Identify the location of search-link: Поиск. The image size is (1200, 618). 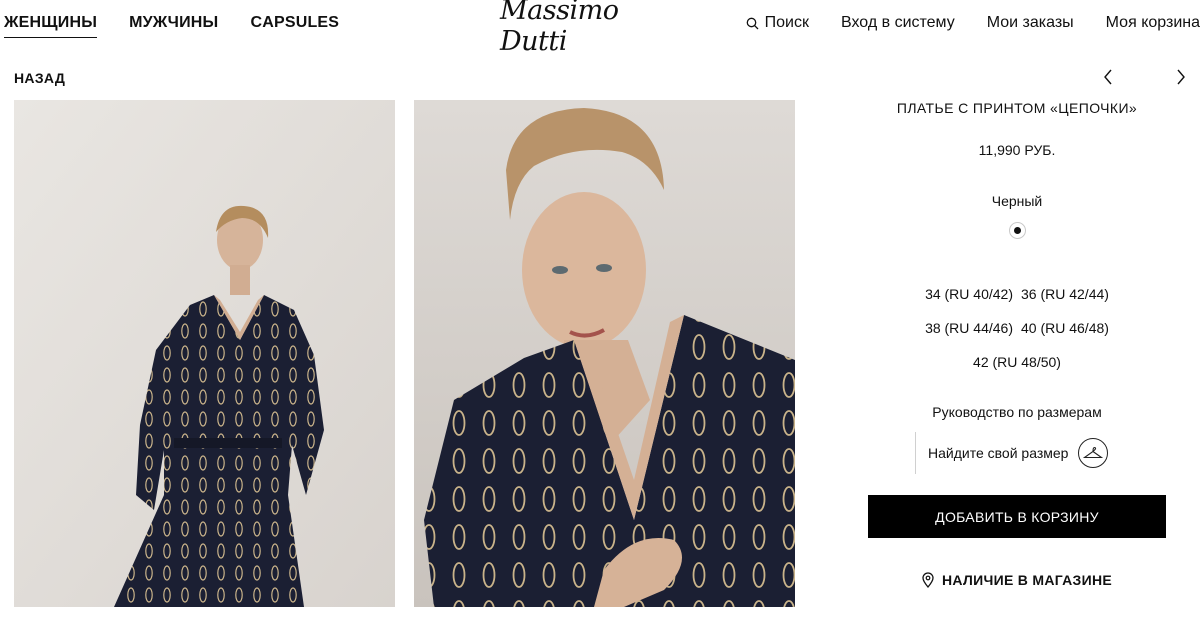
(777, 23).